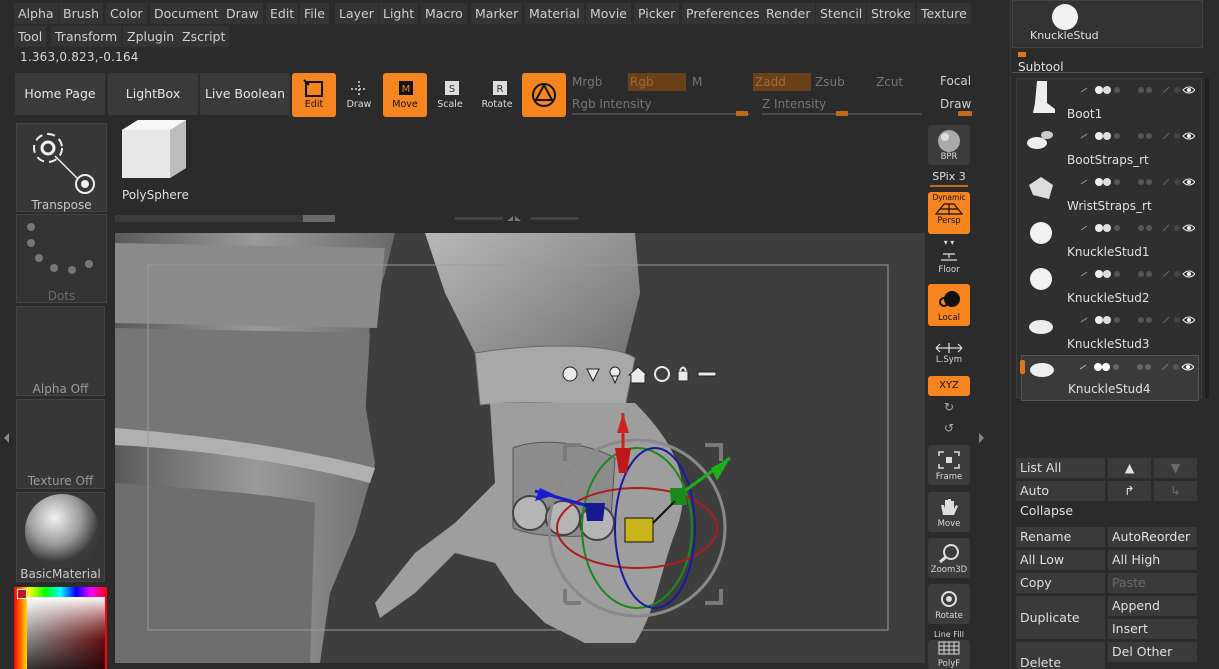 The width and height of the screenshot is (1219, 669). Describe the element at coordinates (497, 95) in the screenshot. I see `rotate-mode-button: R Rotate` at that location.